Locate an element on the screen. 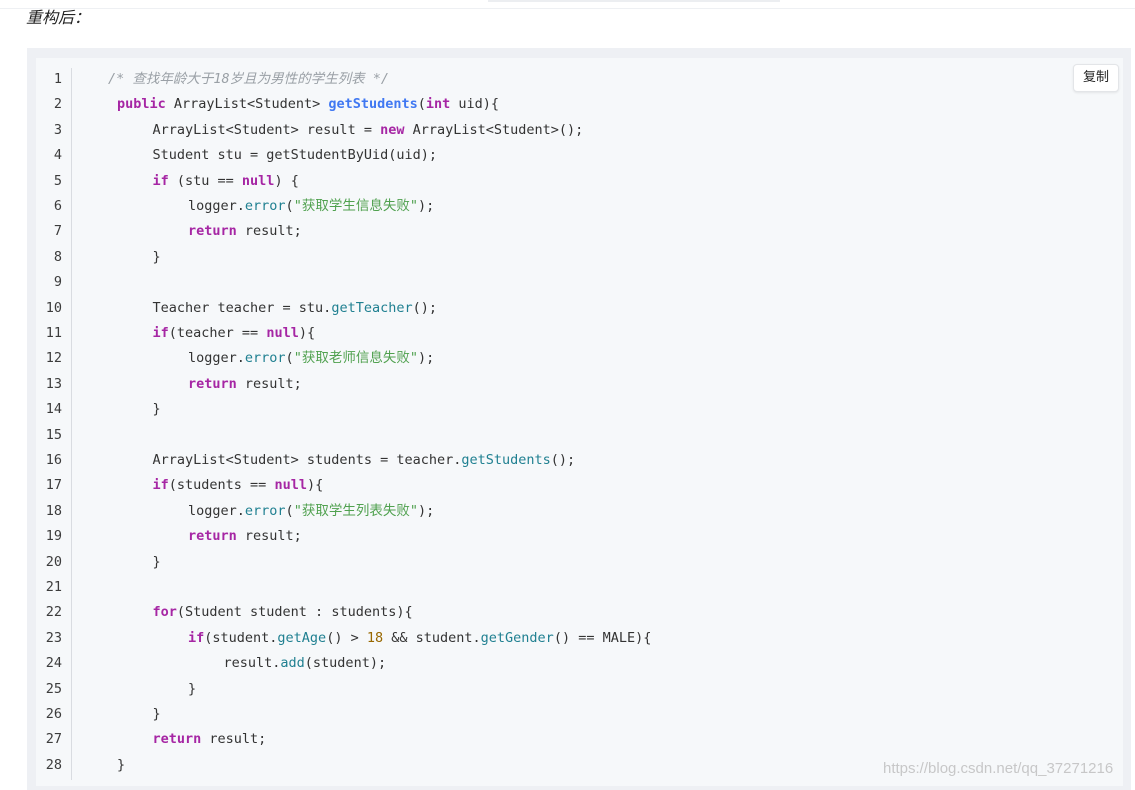 The image size is (1135, 790). code-token: Student stu = getStudentByUid(uid); is located at coordinates (294, 155).